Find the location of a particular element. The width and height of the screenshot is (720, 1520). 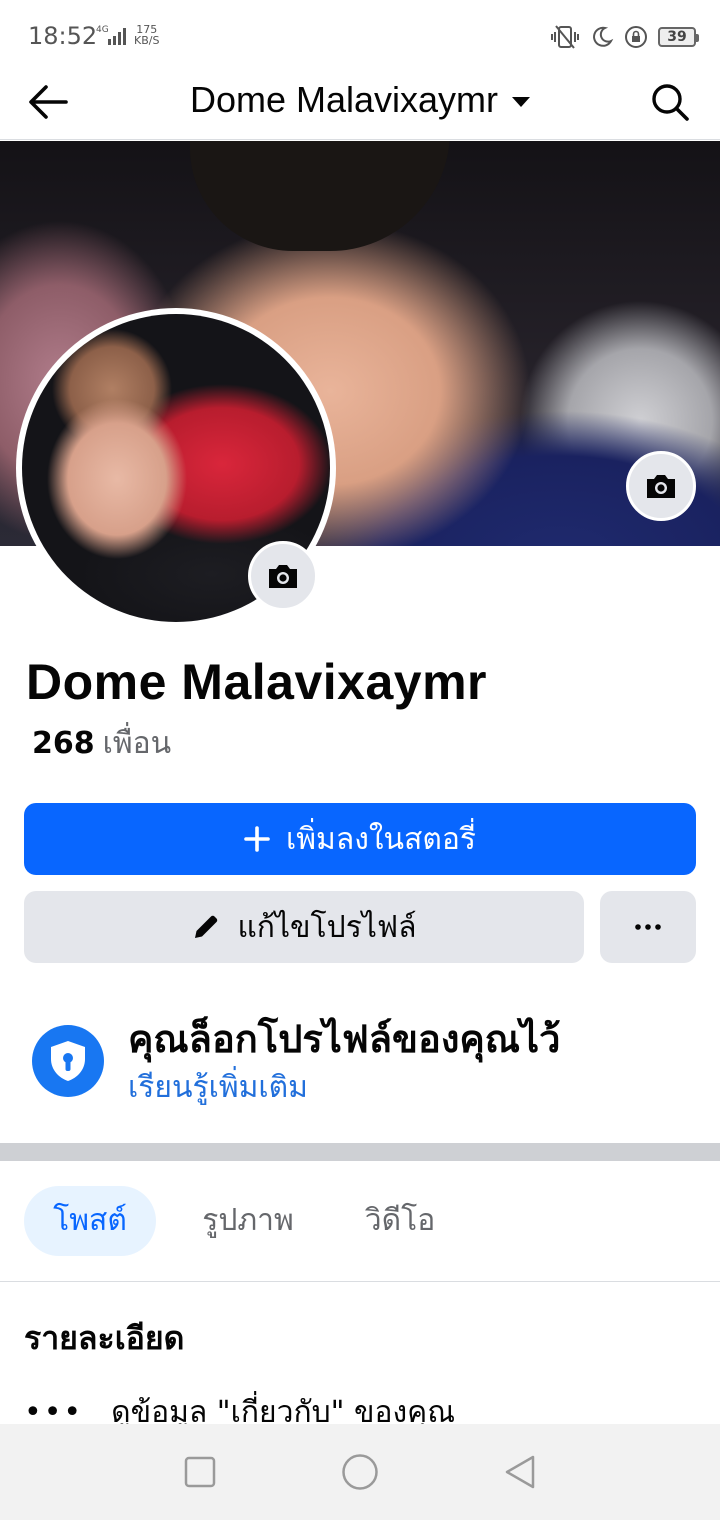

tab-videos: วิดีโอ is located at coordinates (400, 1221).